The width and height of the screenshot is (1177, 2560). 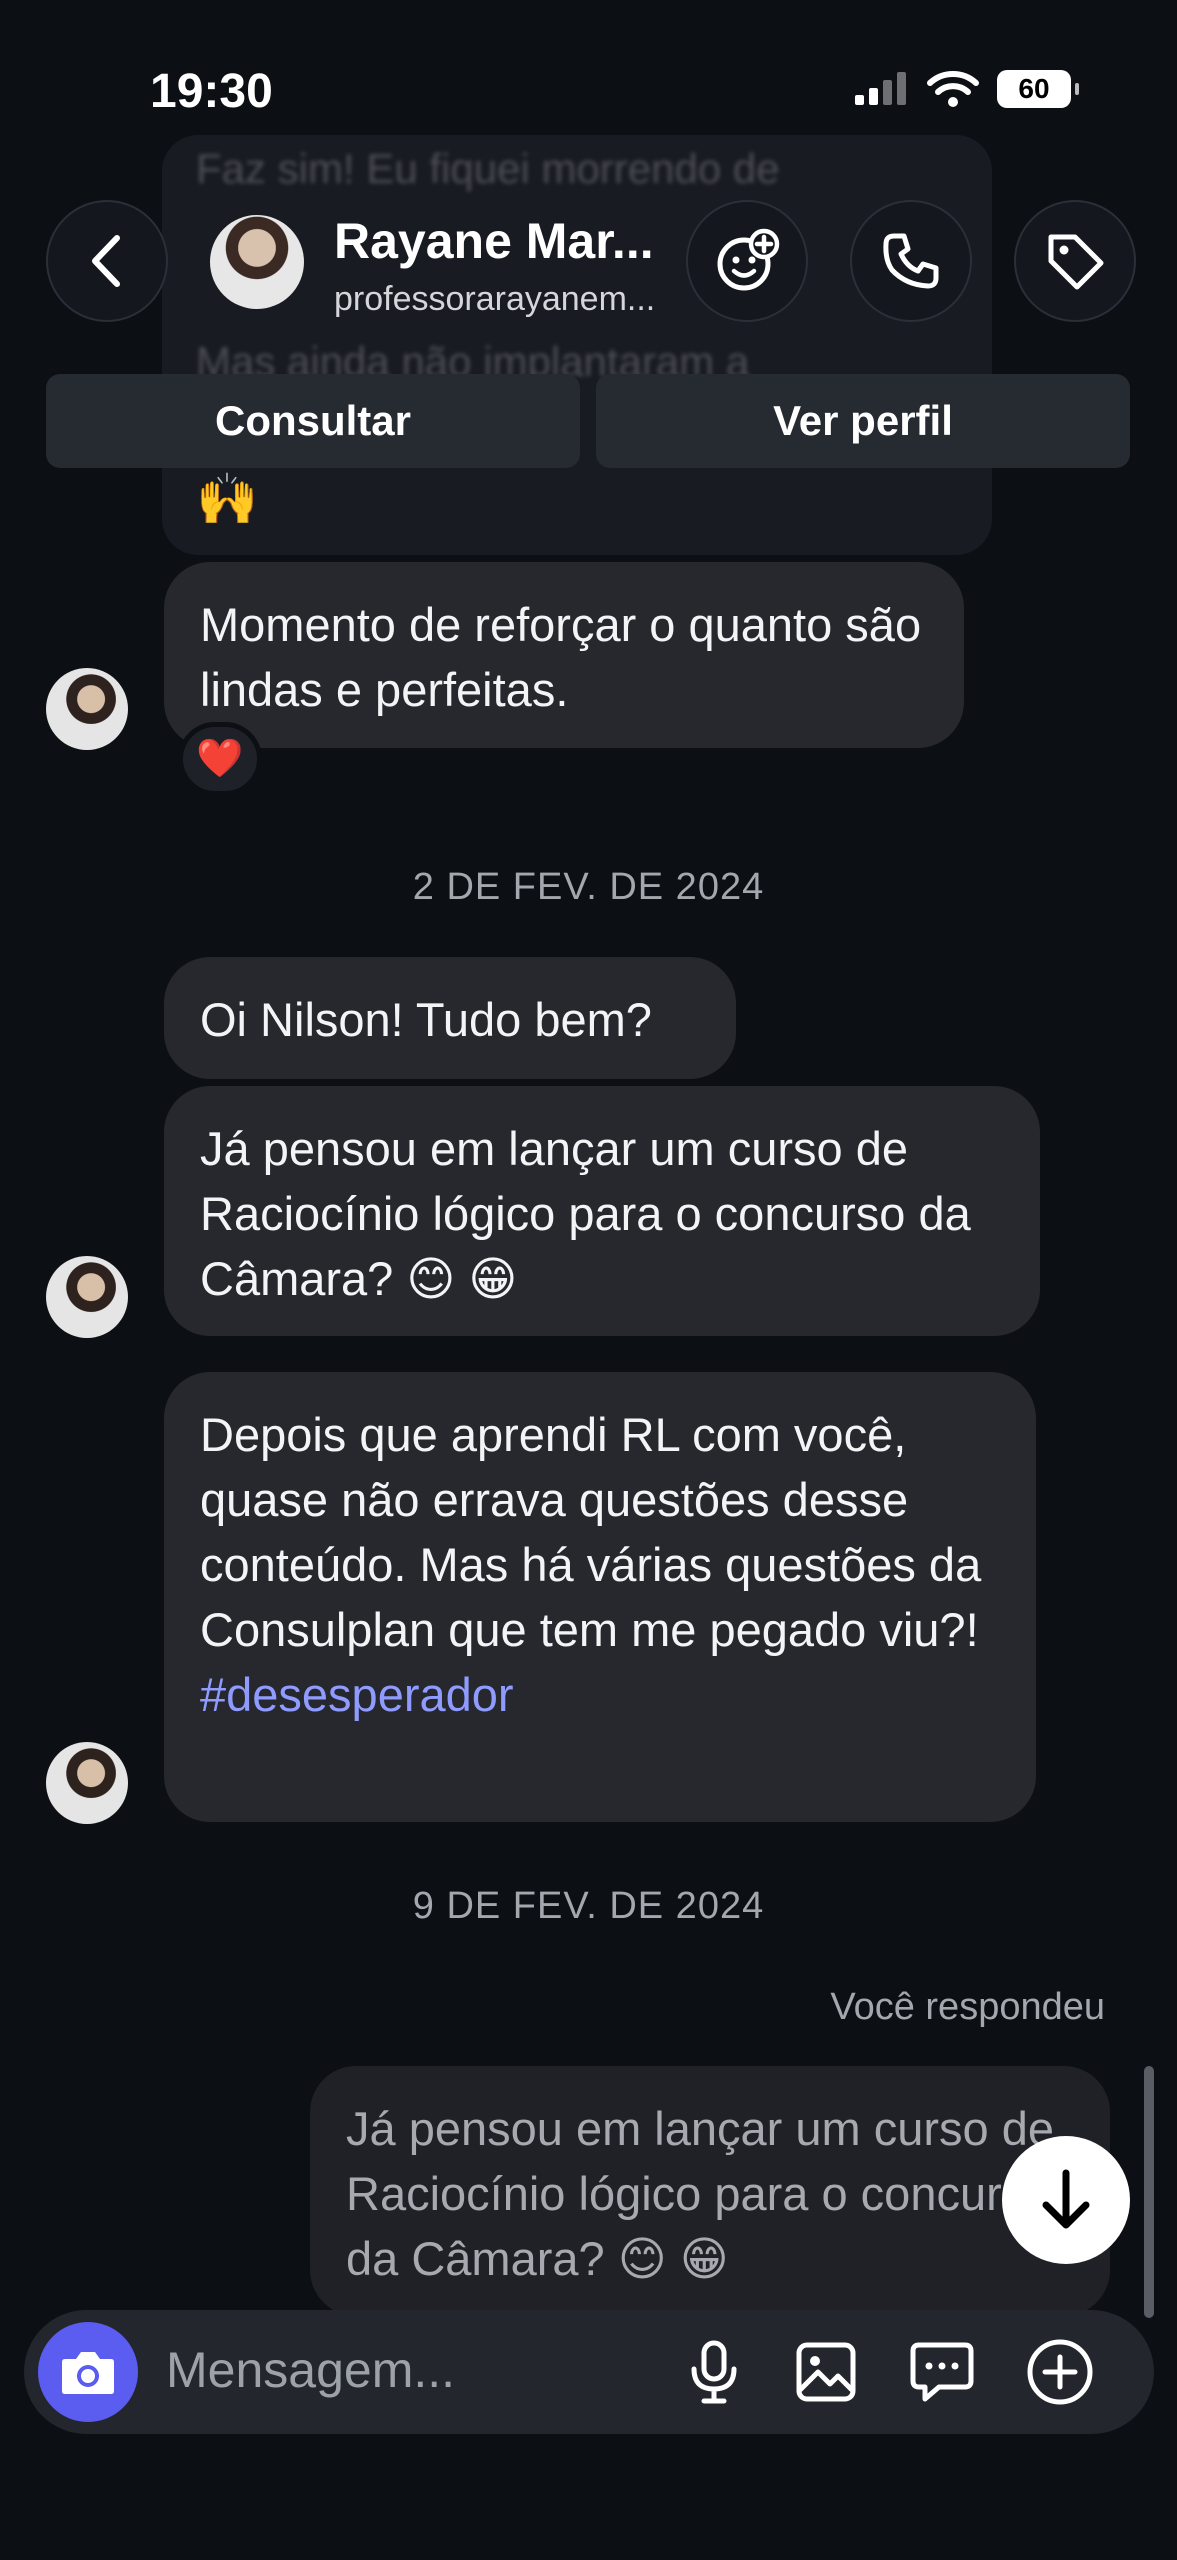 I want to click on camera-icon, so click(x=88, y=2373).